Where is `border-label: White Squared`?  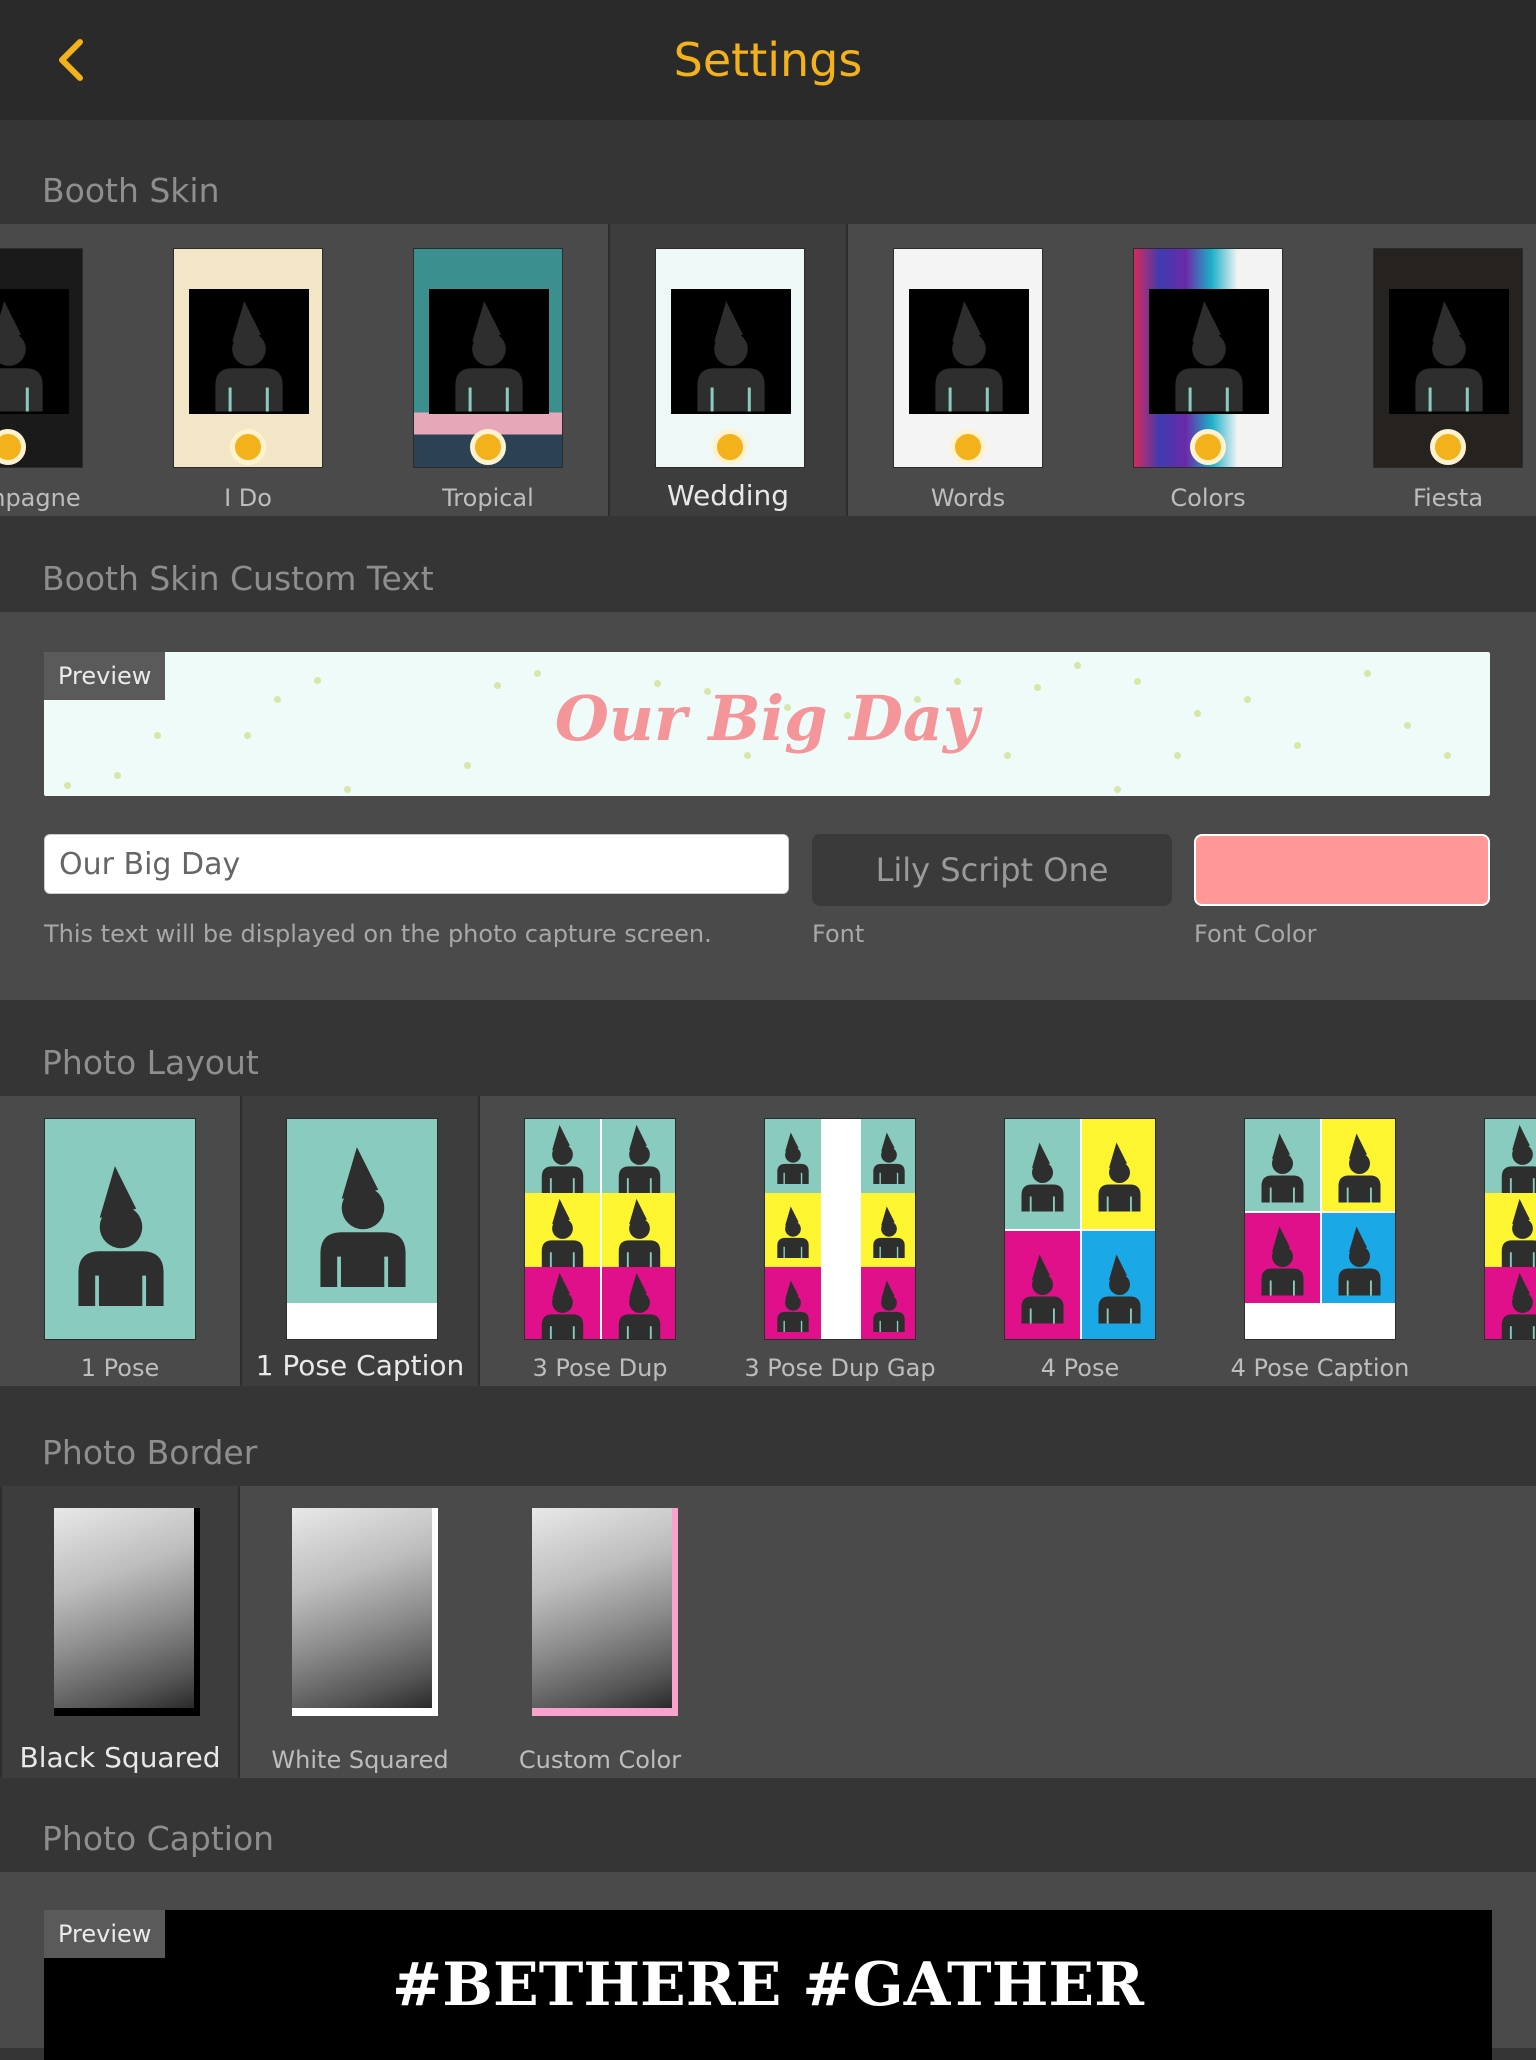 border-label: White Squared is located at coordinates (360, 1760).